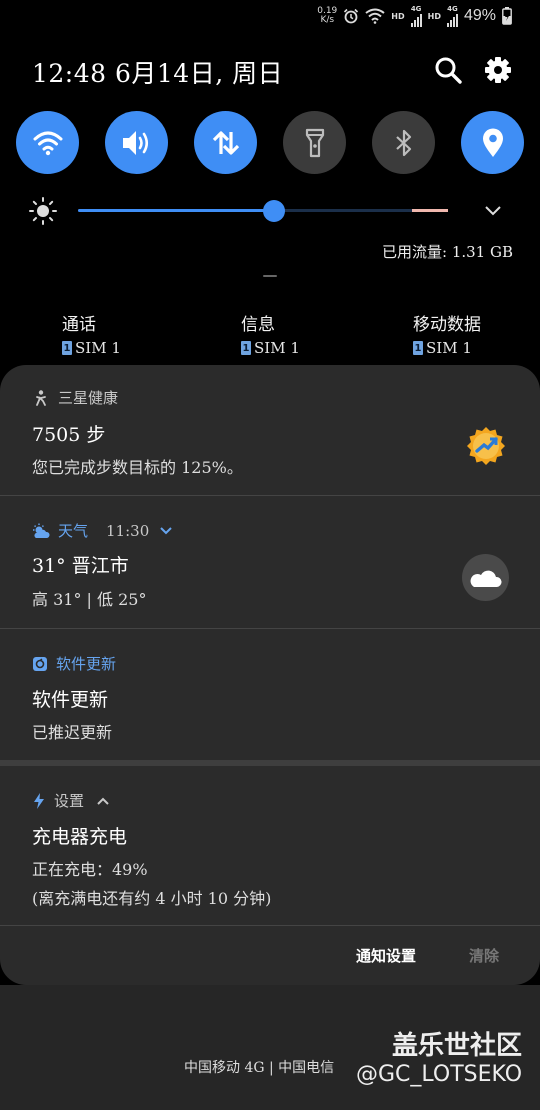 This screenshot has height=1110, width=540. What do you see at coordinates (270, 430) in the screenshot?
I see `notification-health: 三星健康 7505 步 您已完成步数目标的 125%。` at bounding box center [270, 430].